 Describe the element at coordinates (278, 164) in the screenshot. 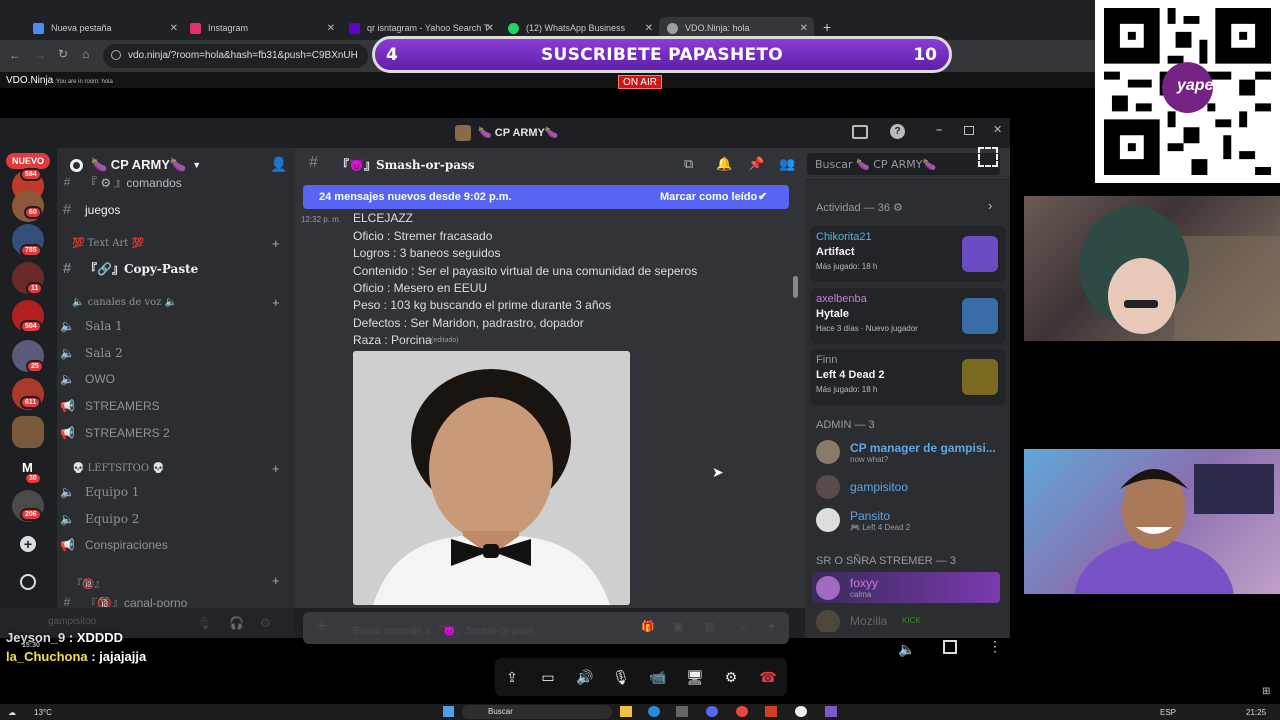

I see `add-member-icon: 👤` at that location.